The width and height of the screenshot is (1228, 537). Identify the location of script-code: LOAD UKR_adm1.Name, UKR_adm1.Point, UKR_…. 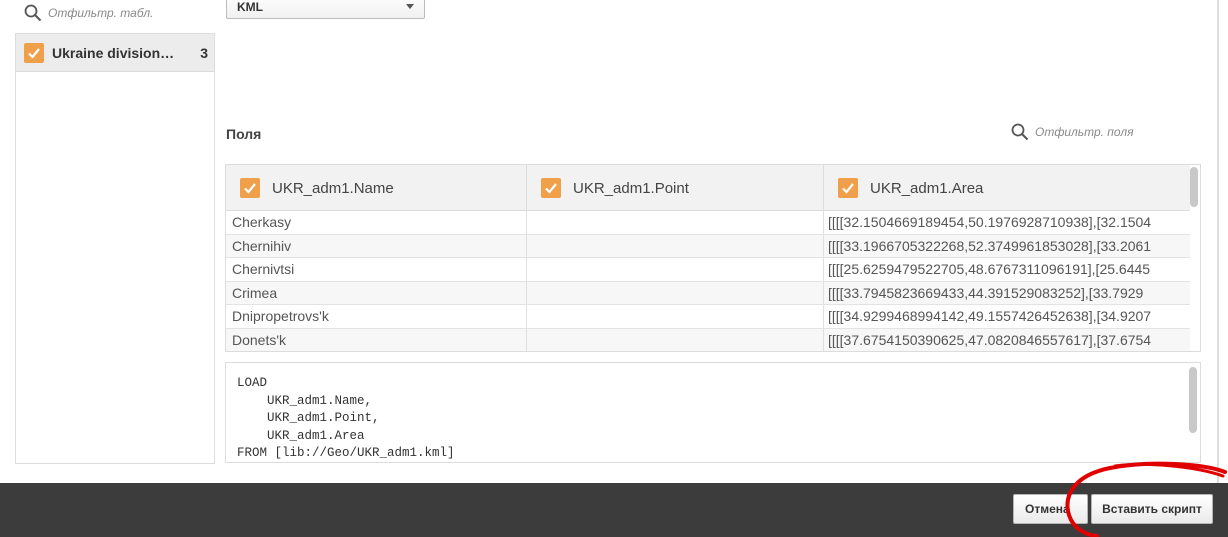
(346, 419).